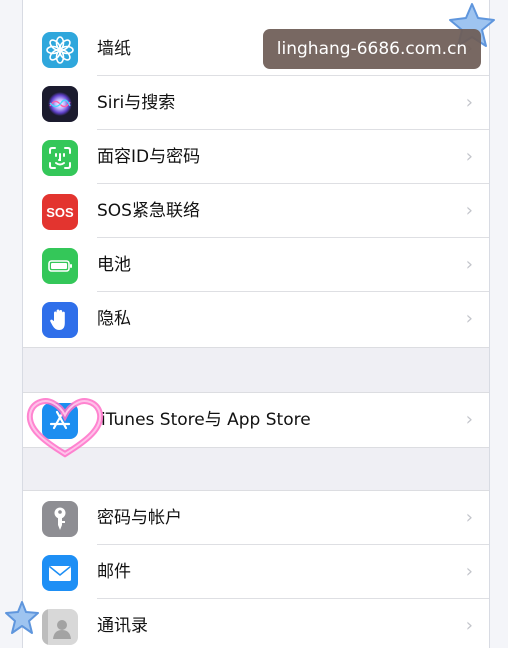  What do you see at coordinates (60, 519) in the screenshot?
I see `key-icon` at bounding box center [60, 519].